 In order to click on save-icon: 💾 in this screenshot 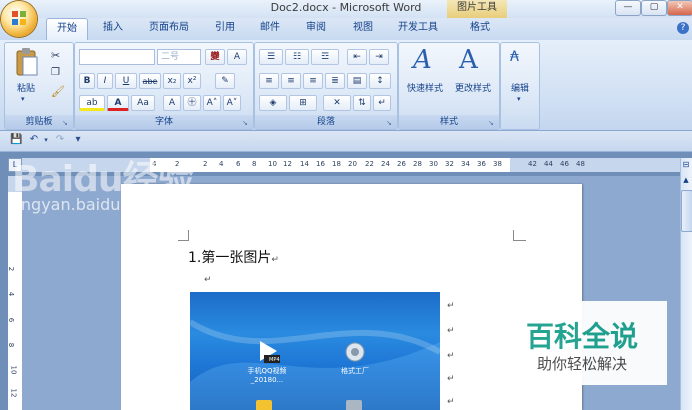, I will do `click(16, 140)`.